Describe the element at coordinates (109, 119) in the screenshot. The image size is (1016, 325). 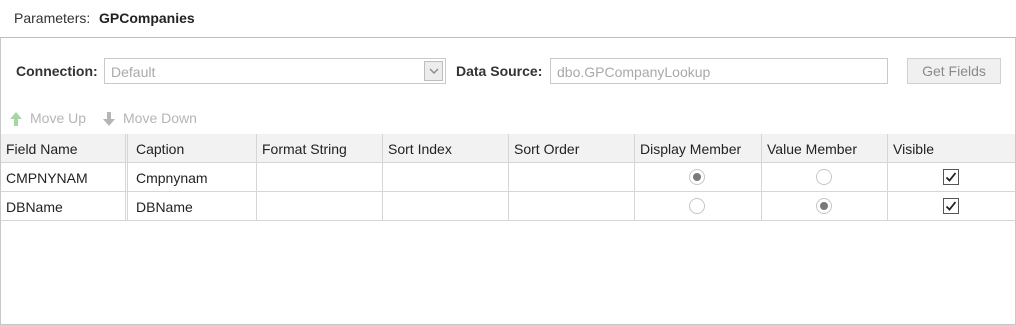
I see `arrow-down-icon` at that location.